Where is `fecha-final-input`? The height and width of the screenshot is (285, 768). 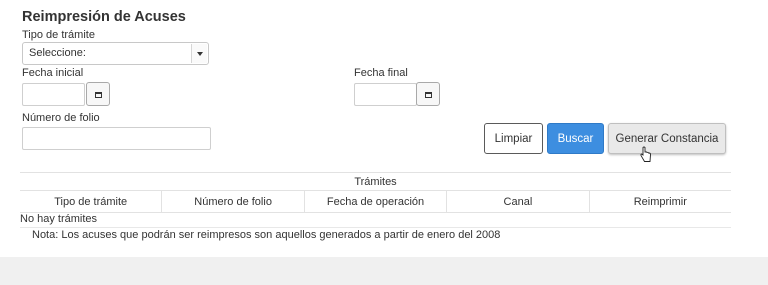 fecha-final-input is located at coordinates (385, 94).